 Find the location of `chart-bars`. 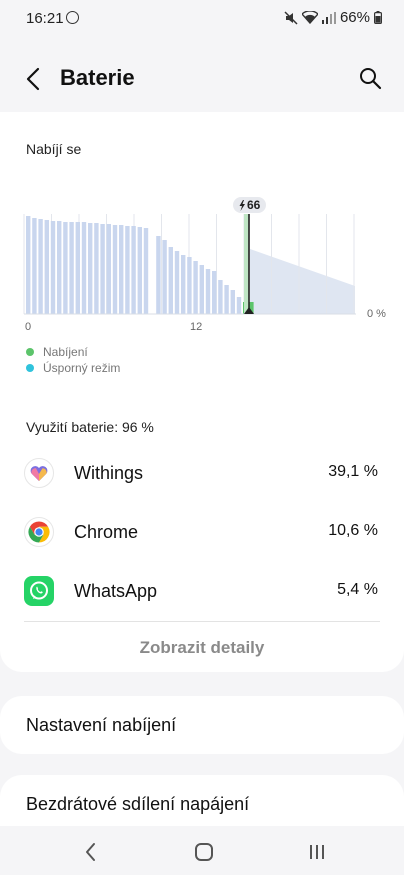

chart-bars is located at coordinates (140, 264).